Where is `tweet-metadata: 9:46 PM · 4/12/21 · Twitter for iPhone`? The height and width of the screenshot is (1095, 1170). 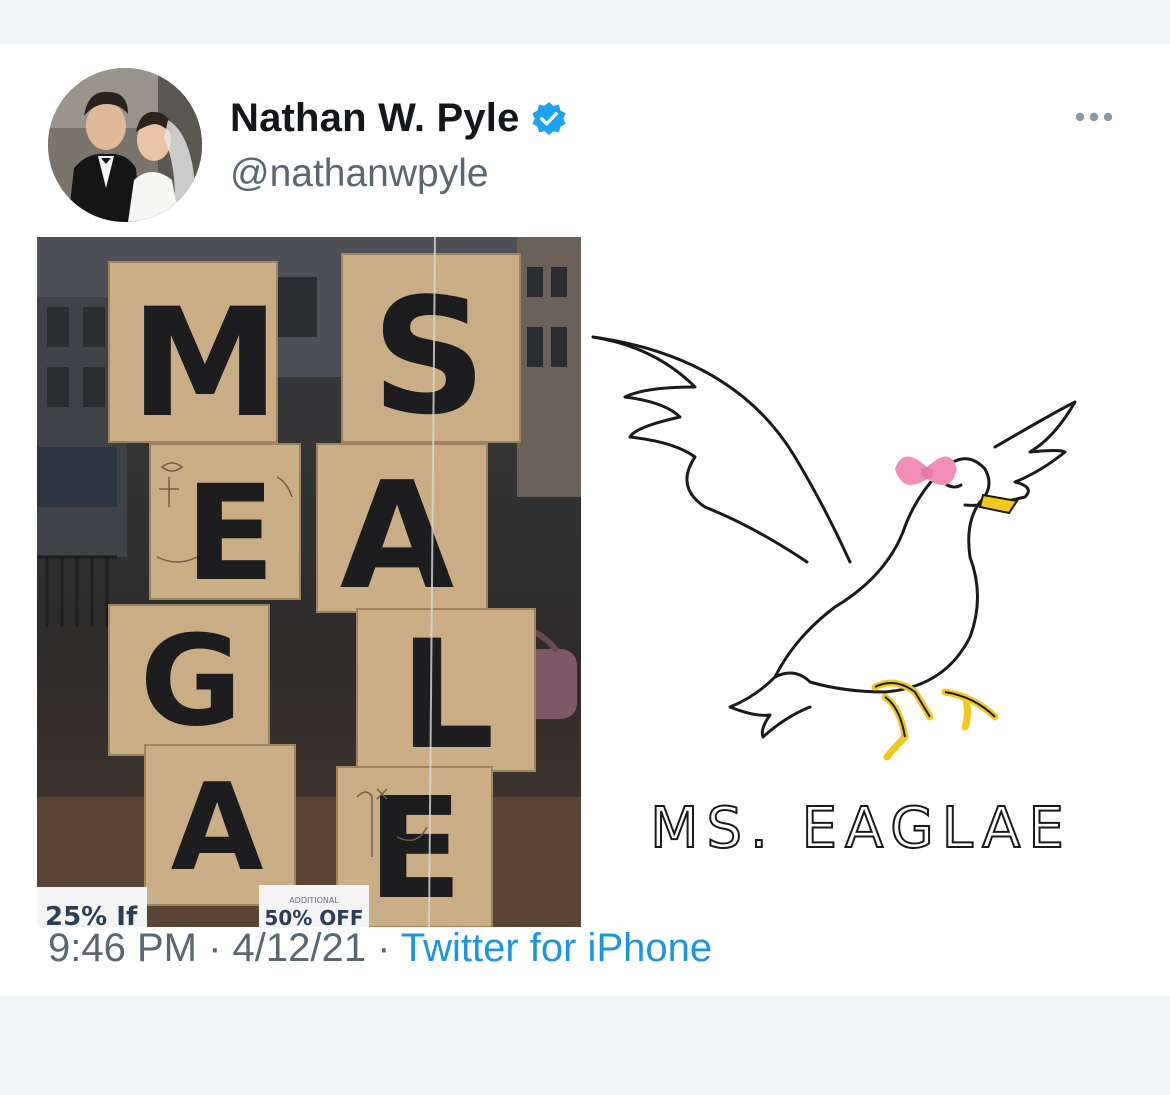
tweet-metadata: 9:46 PM · 4/12/21 · Twitter for iPhone is located at coordinates (380, 948).